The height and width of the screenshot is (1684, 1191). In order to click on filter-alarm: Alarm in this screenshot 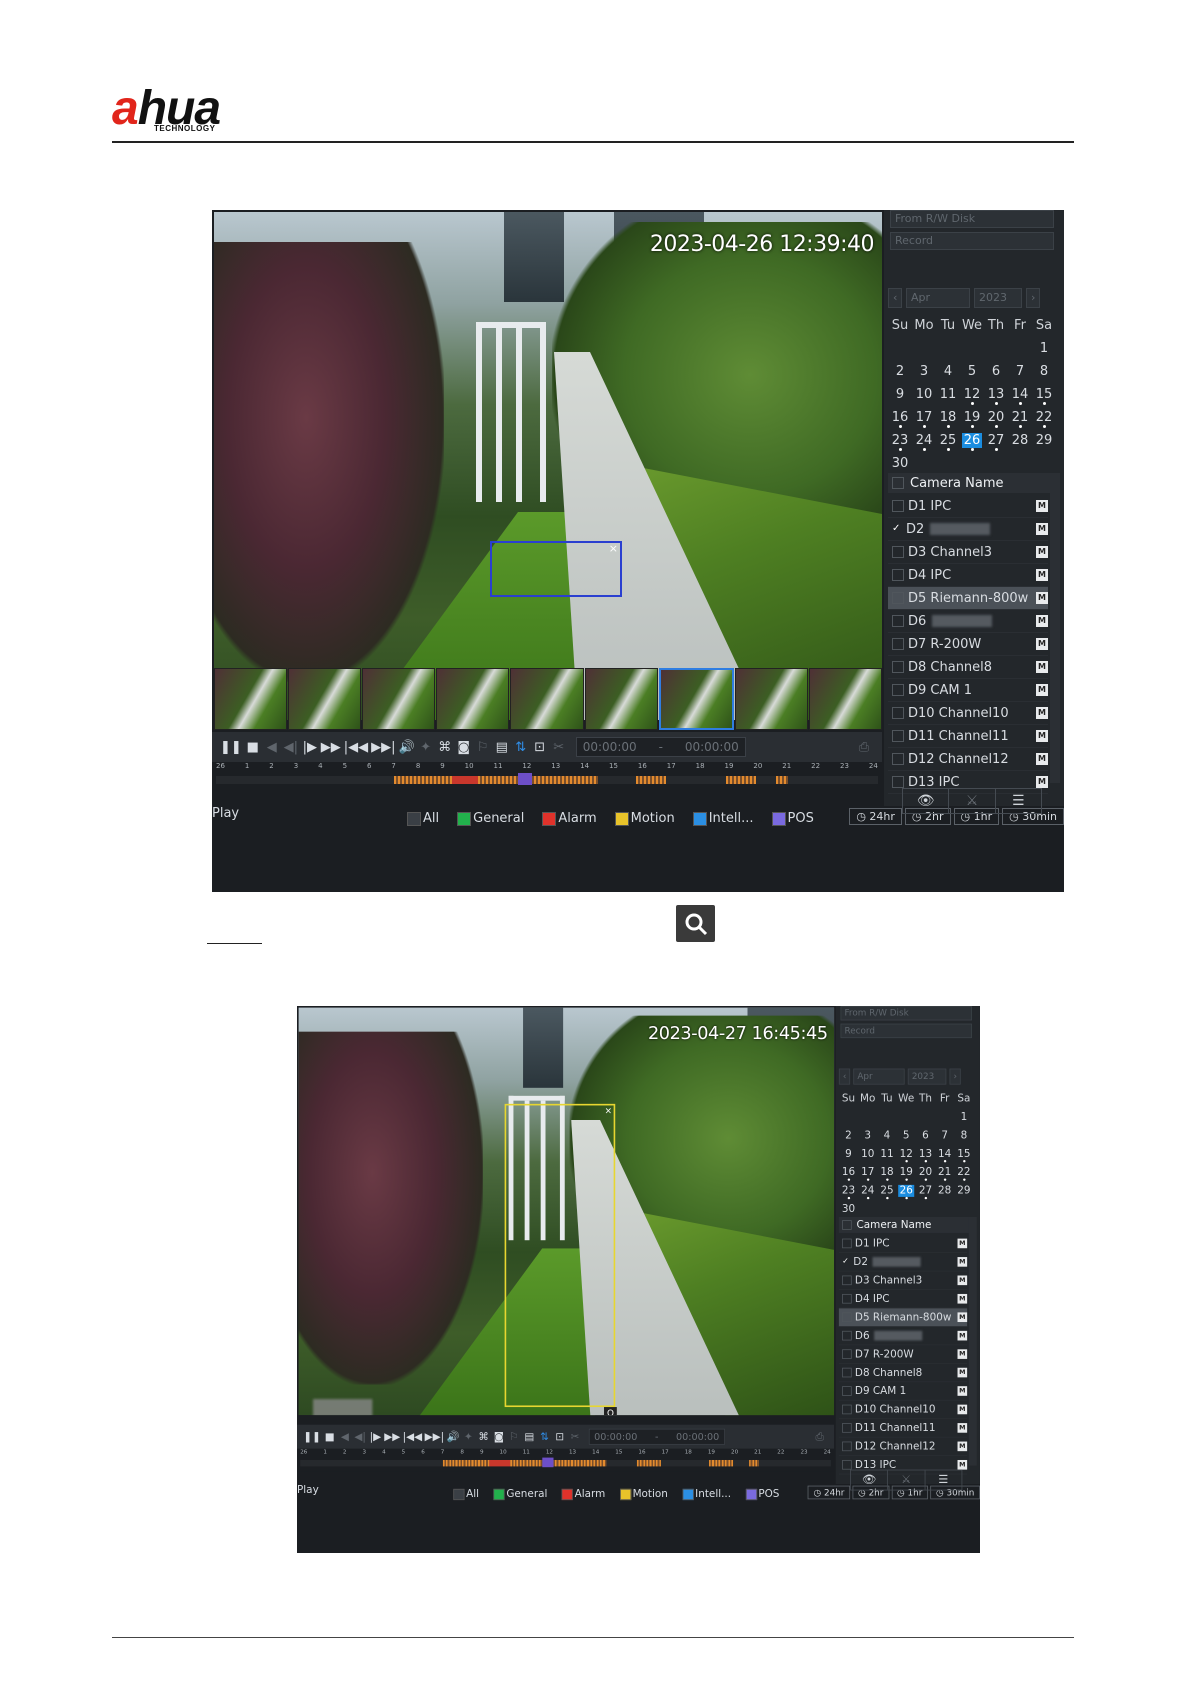, I will do `click(583, 1494)`.